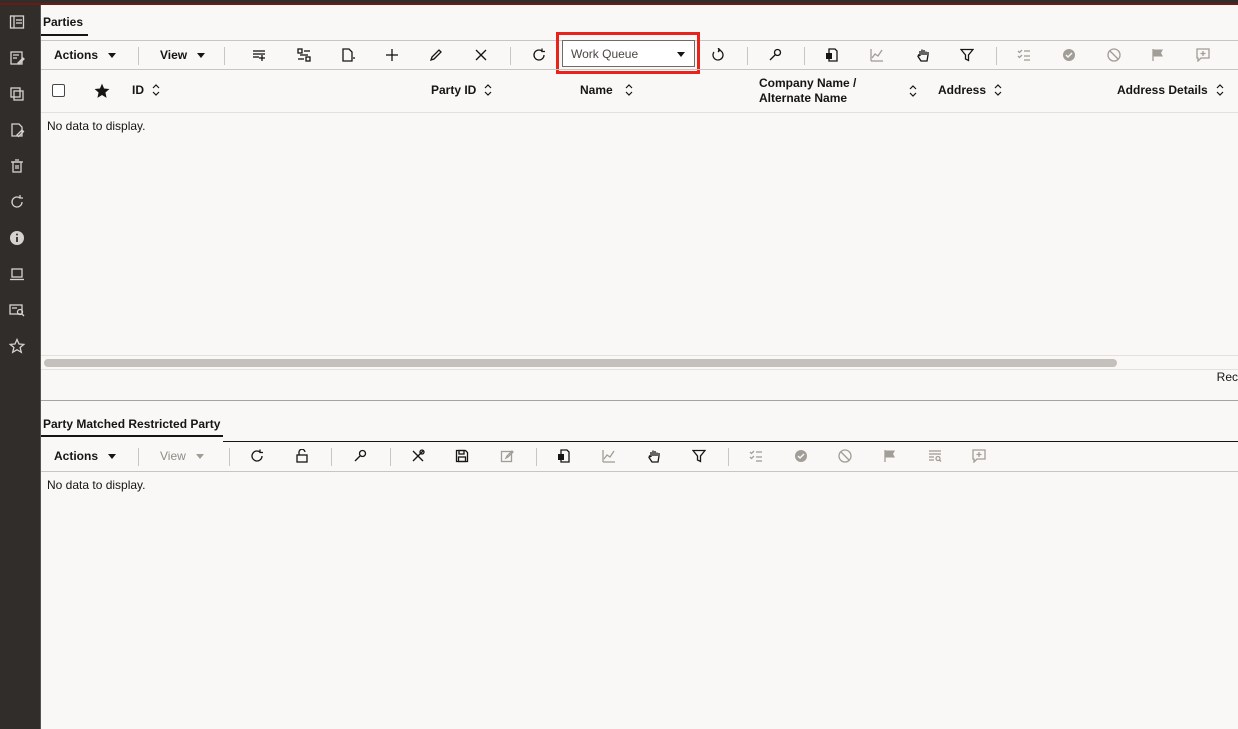  Describe the element at coordinates (146, 90) in the screenshot. I see `column-header-id: ID` at that location.